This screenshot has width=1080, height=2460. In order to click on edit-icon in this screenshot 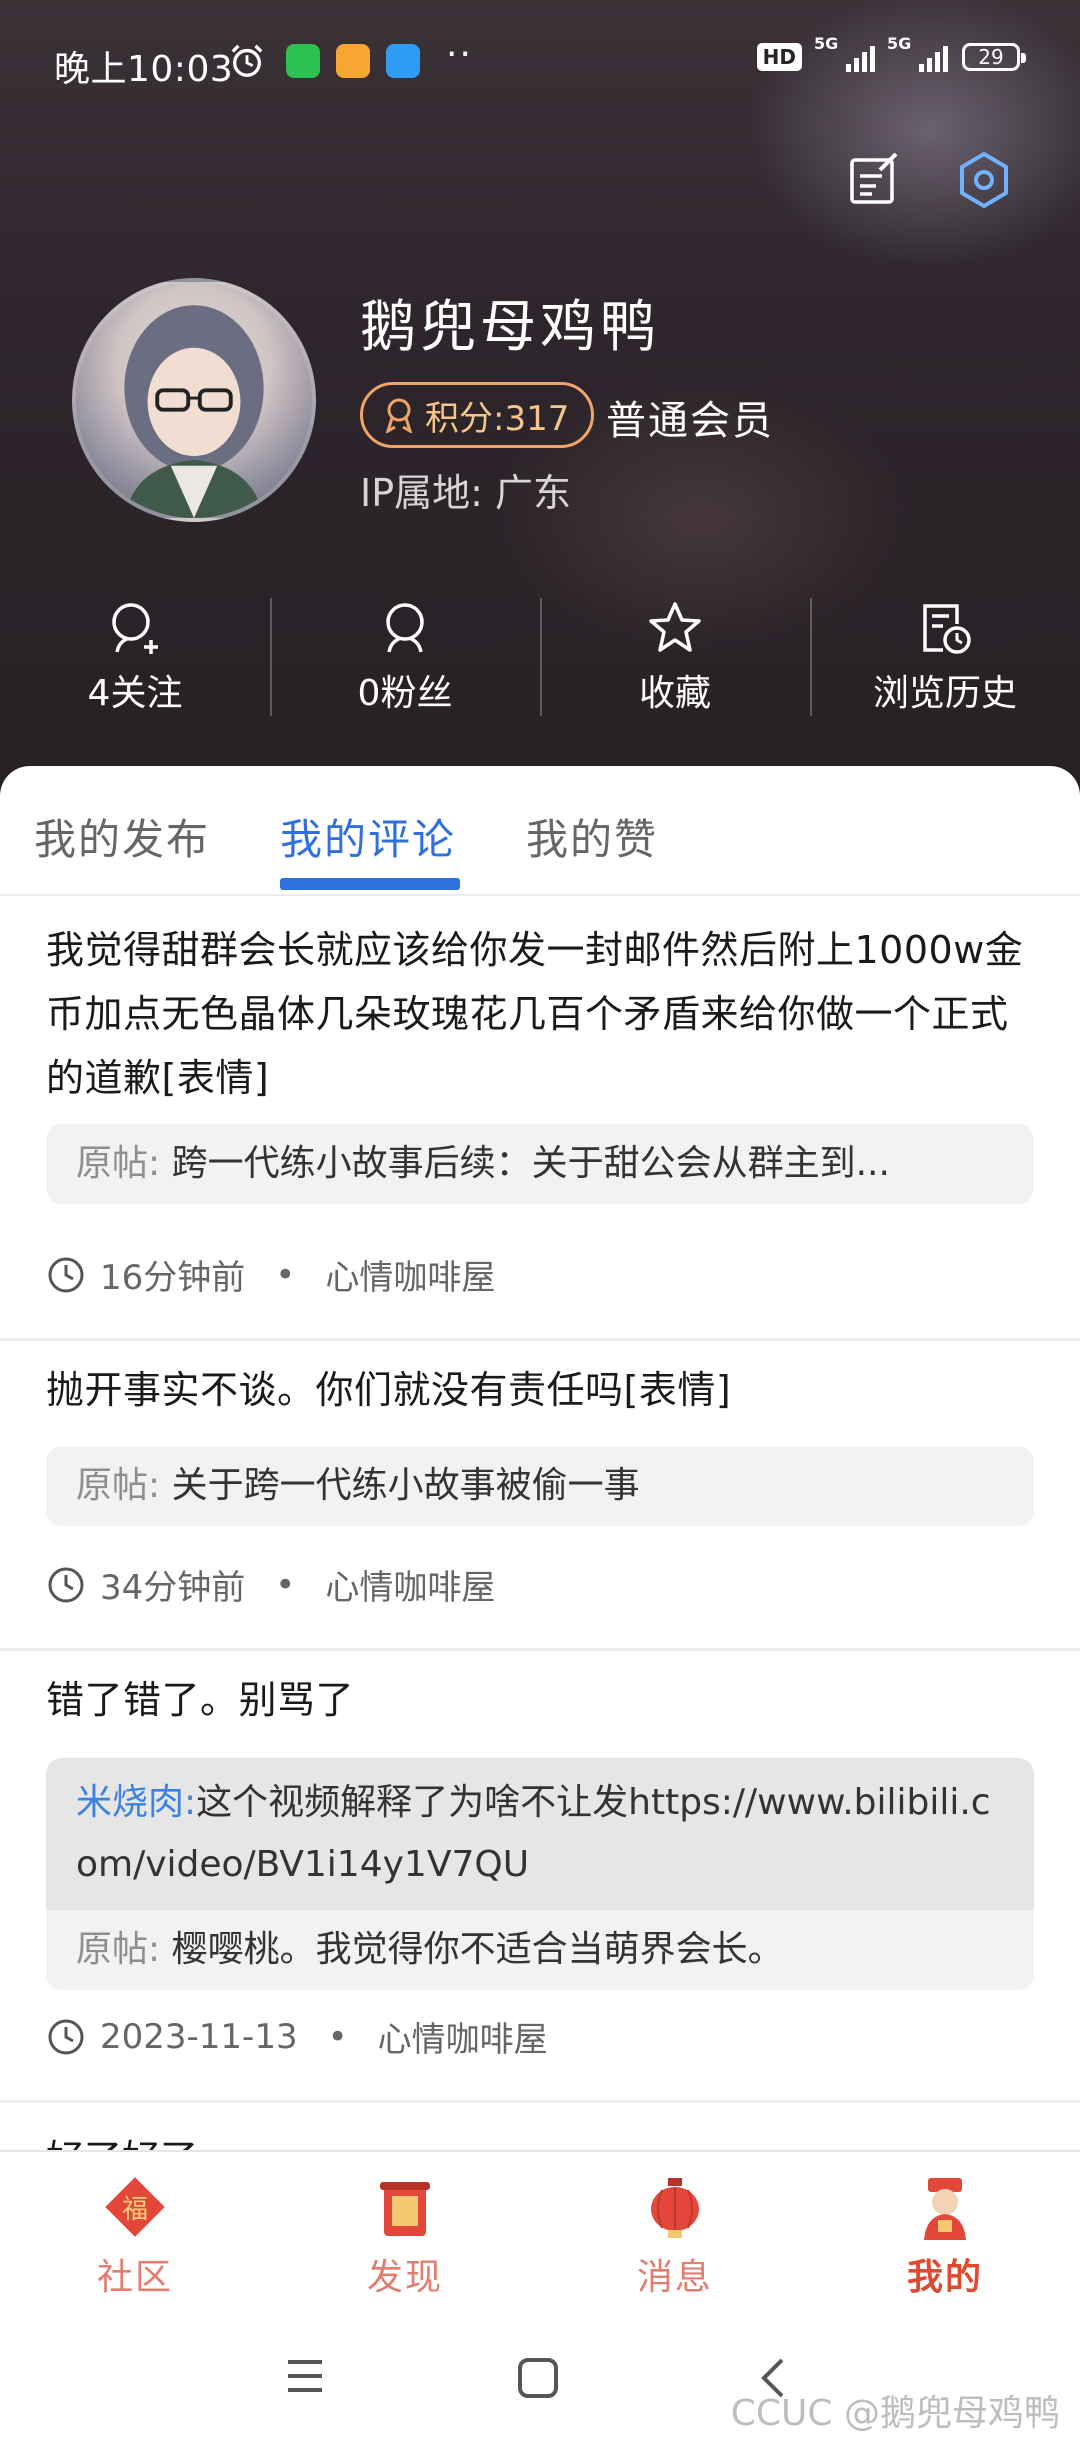, I will do `click(876, 180)`.